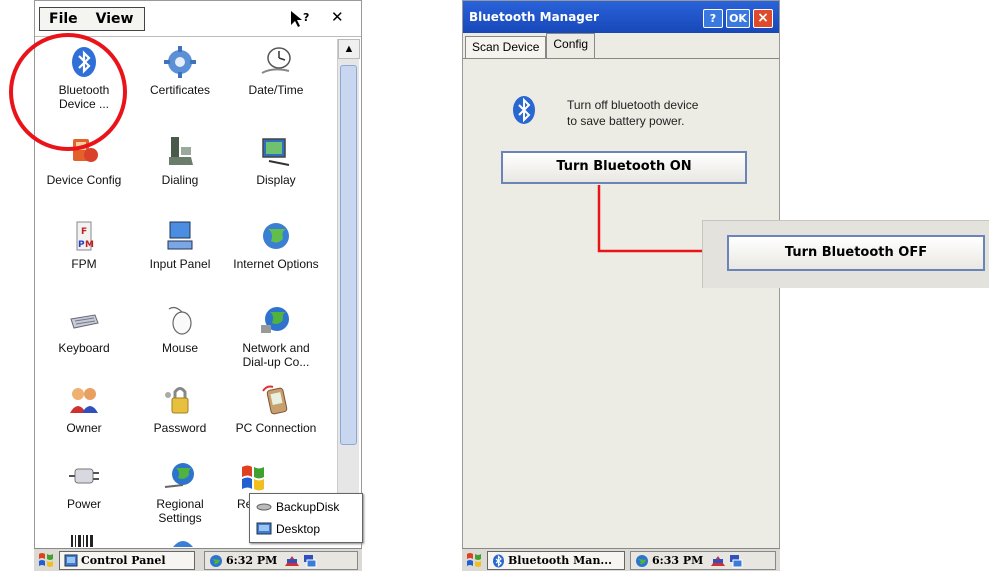 The height and width of the screenshot is (571, 989). I want to click on network-globe-icon, so click(275, 320).